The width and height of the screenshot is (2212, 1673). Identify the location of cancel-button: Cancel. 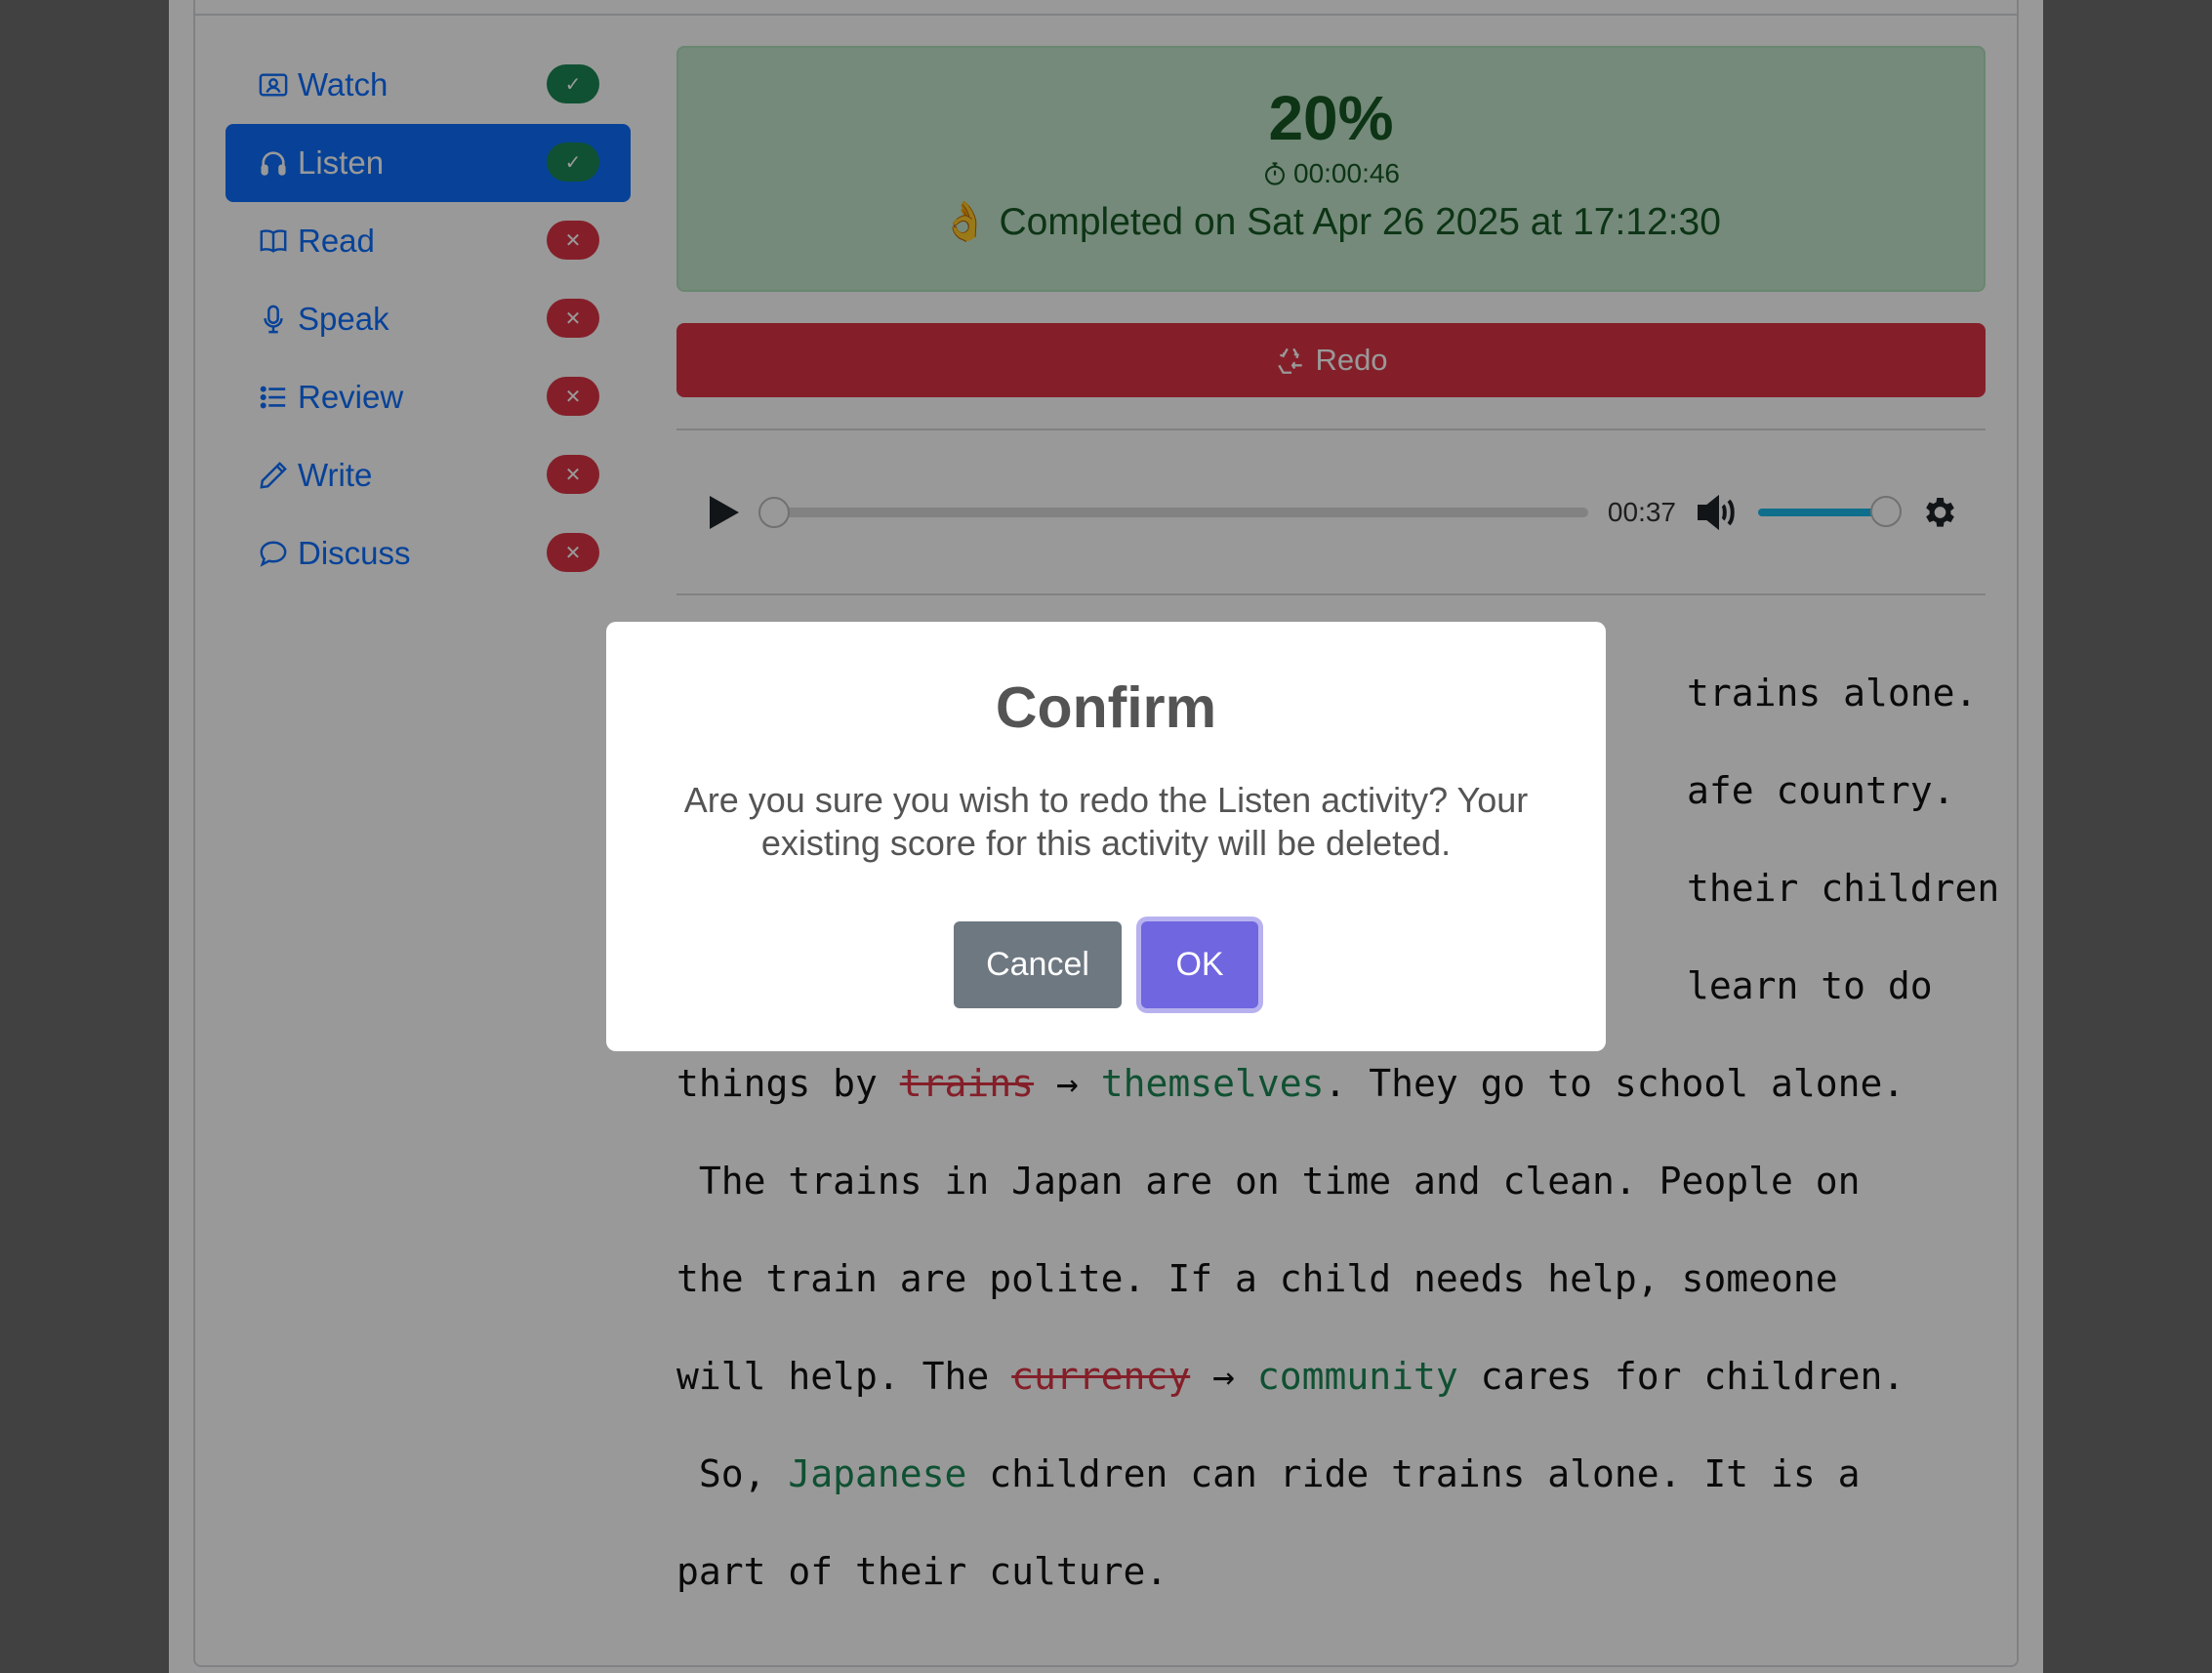
(1038, 965).